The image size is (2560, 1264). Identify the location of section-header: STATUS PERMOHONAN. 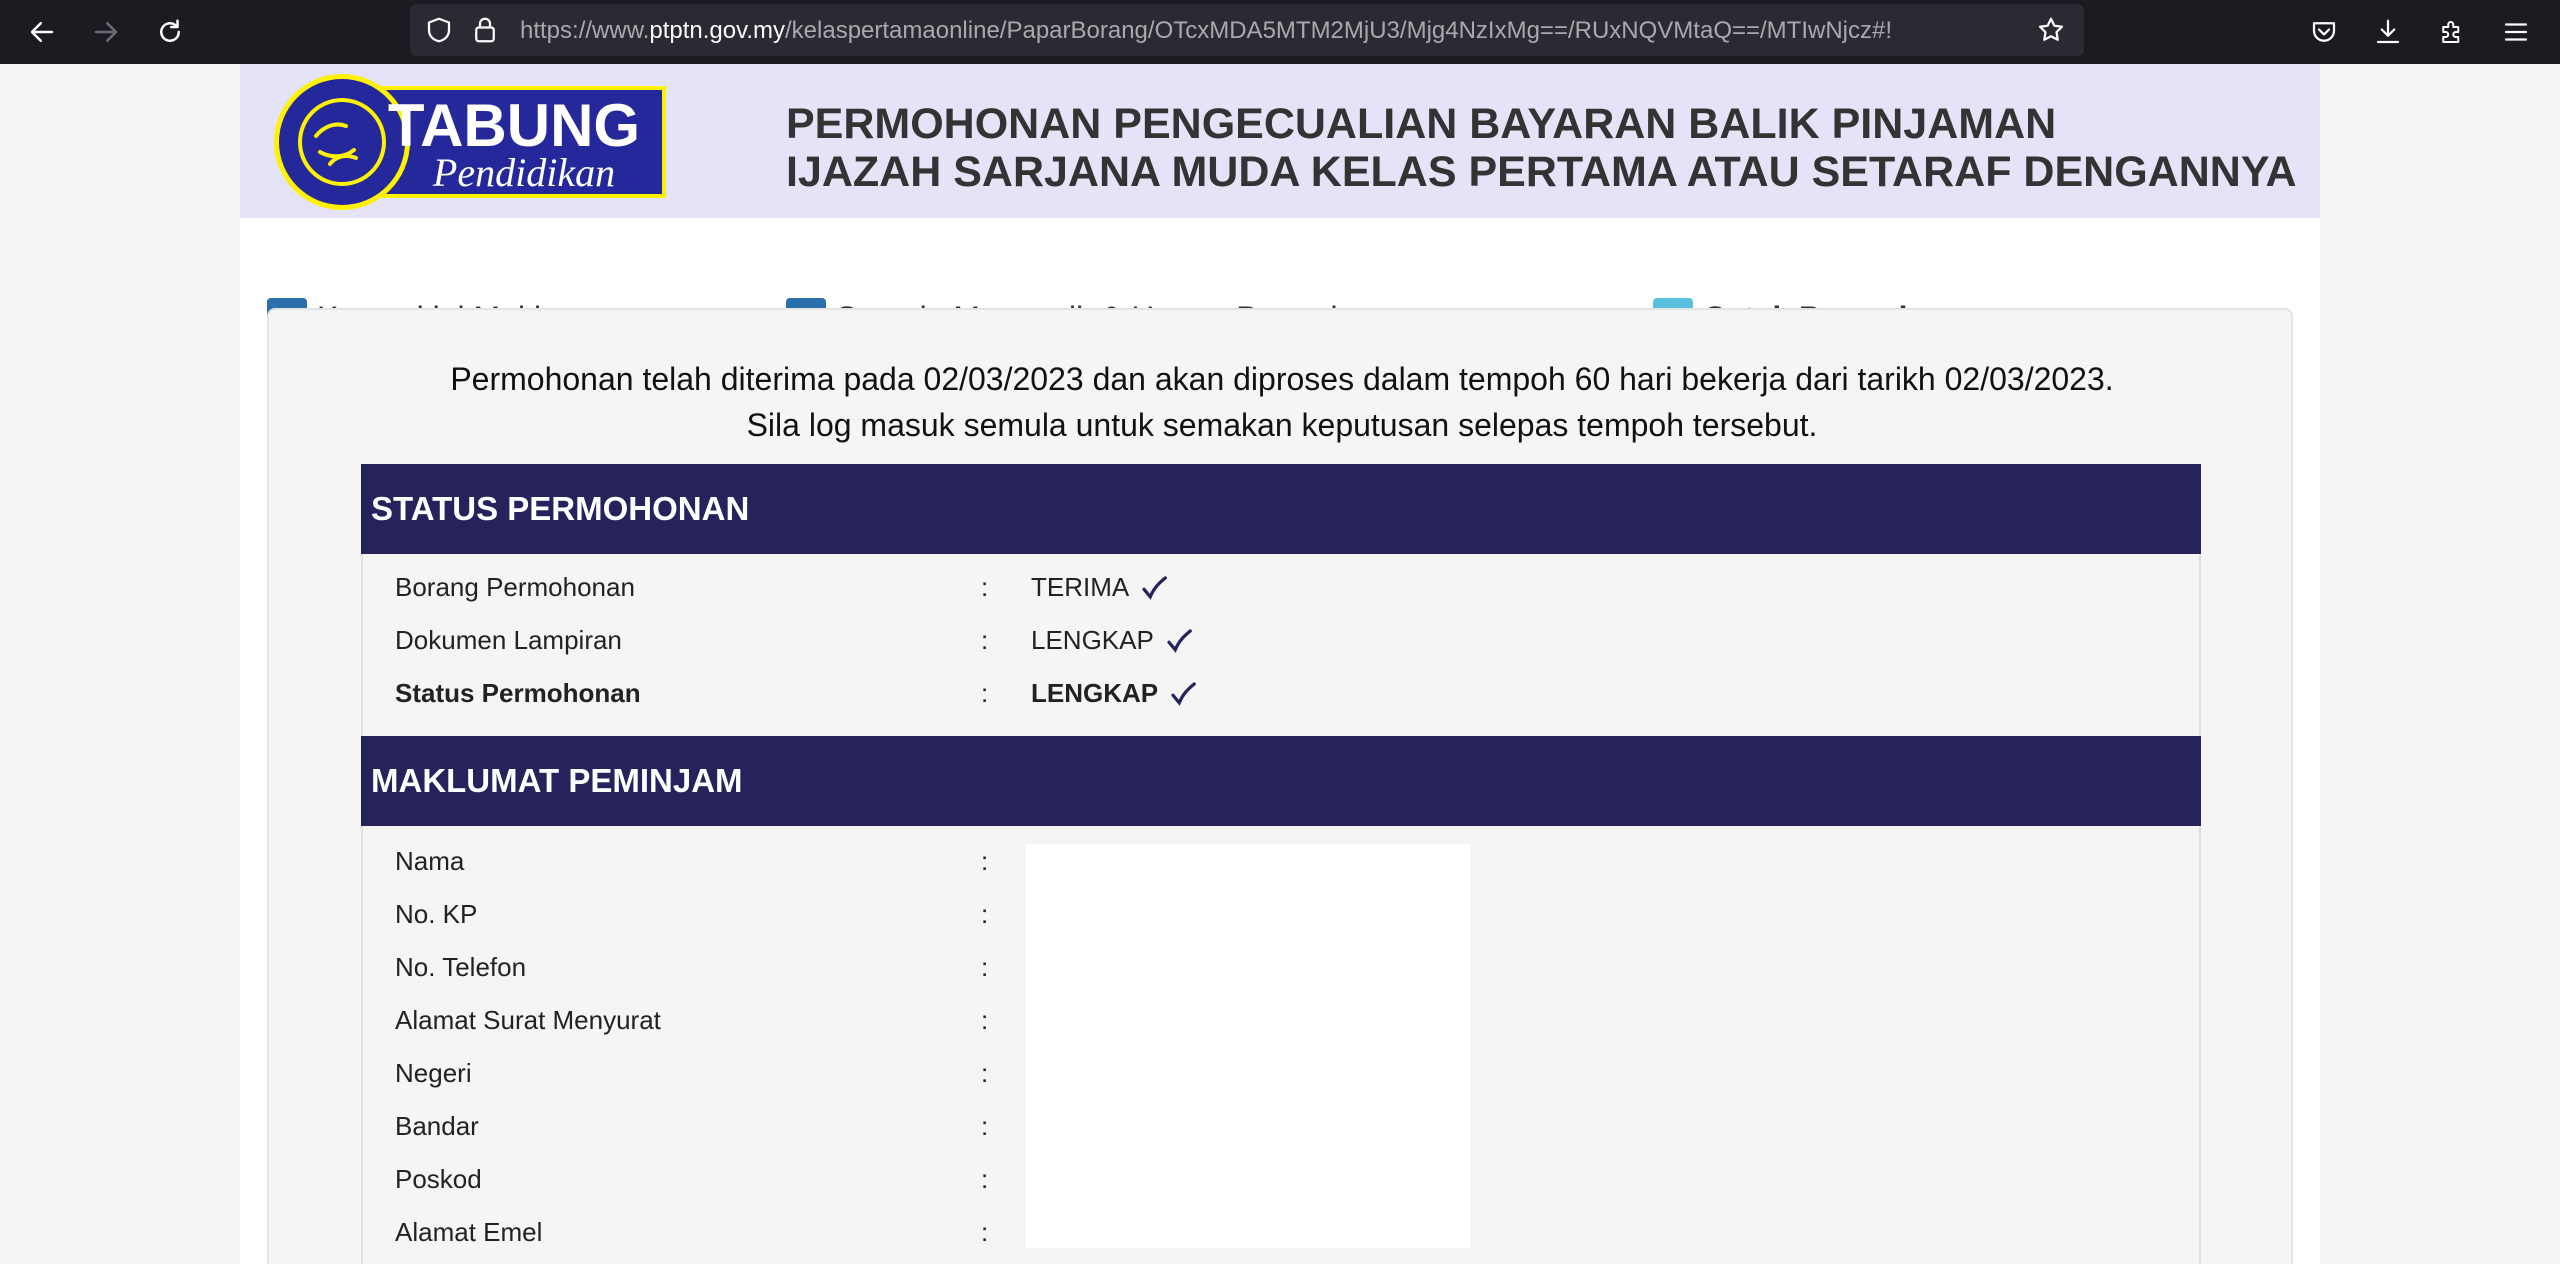
(1281, 509).